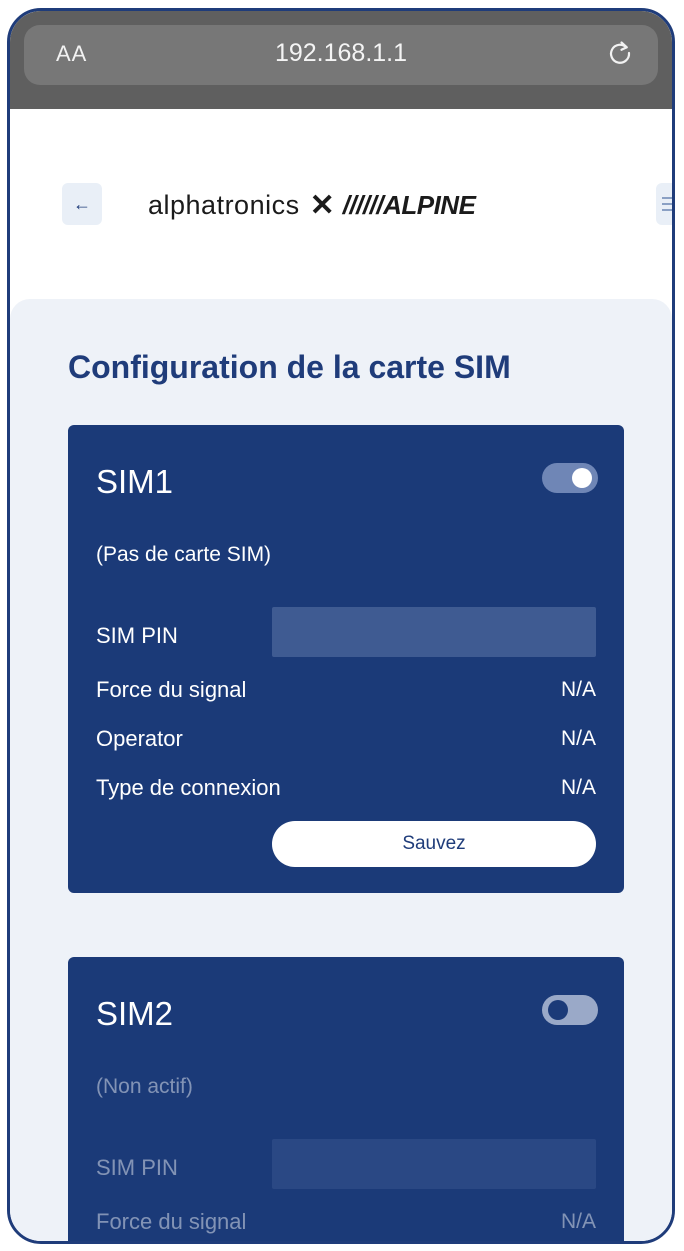 This screenshot has width=684, height=1251. I want to click on logo-alpine: //////ALPINE, so click(409, 204).